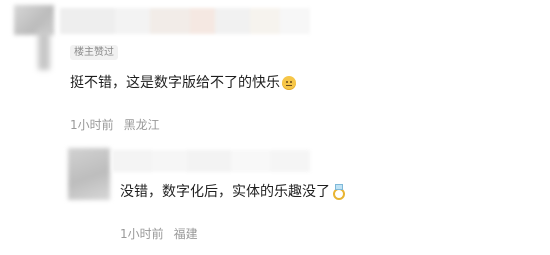  Describe the element at coordinates (211, 161) in the screenshot. I see `reply-username-redacted` at that location.